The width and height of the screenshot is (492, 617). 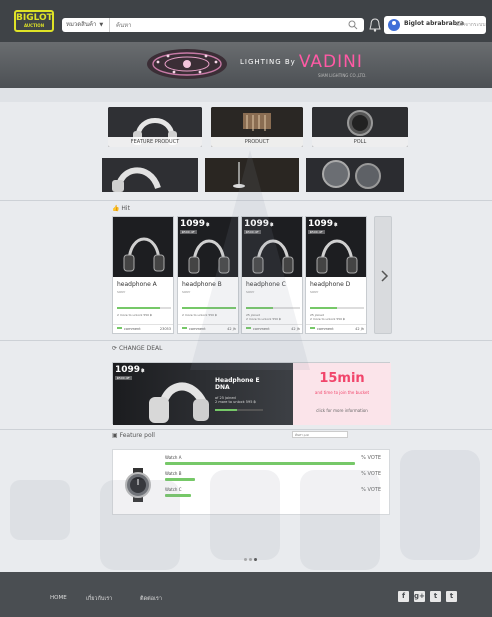 What do you see at coordinates (266, 284) in the screenshot?
I see `product-name: headphone C` at bounding box center [266, 284].